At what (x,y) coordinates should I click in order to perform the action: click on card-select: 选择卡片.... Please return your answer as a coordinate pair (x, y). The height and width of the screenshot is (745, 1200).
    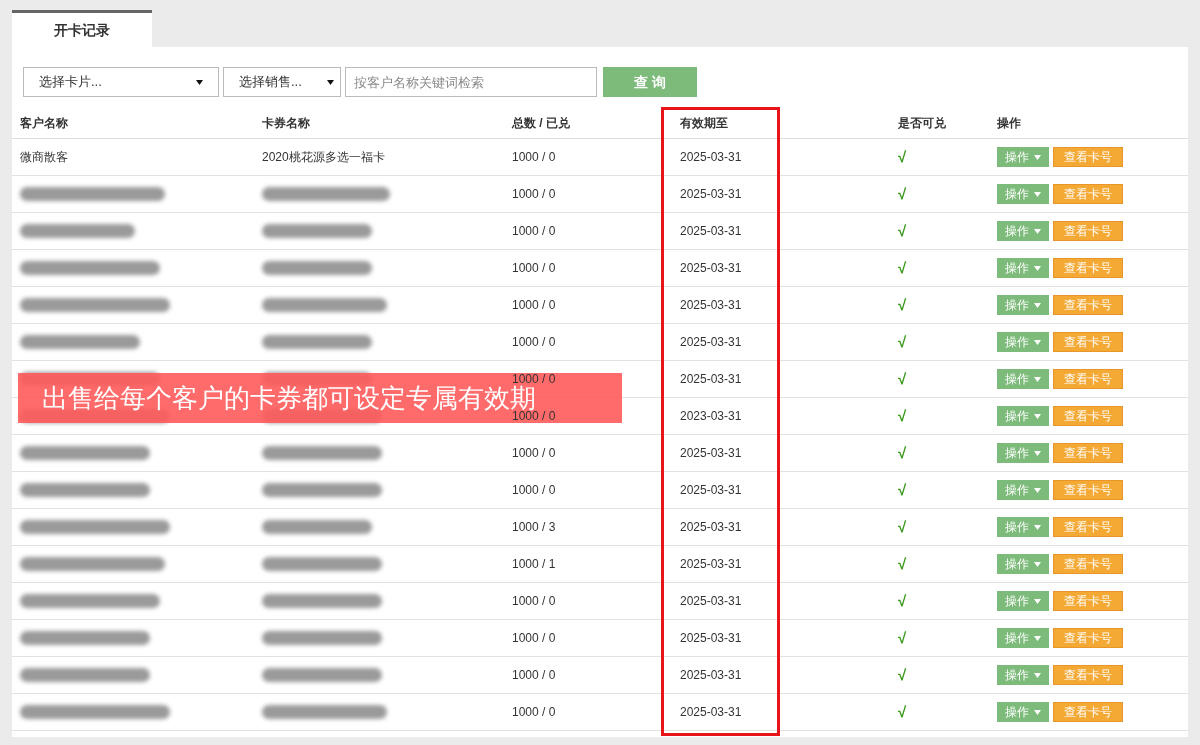
    Looking at the image, I should click on (121, 82).